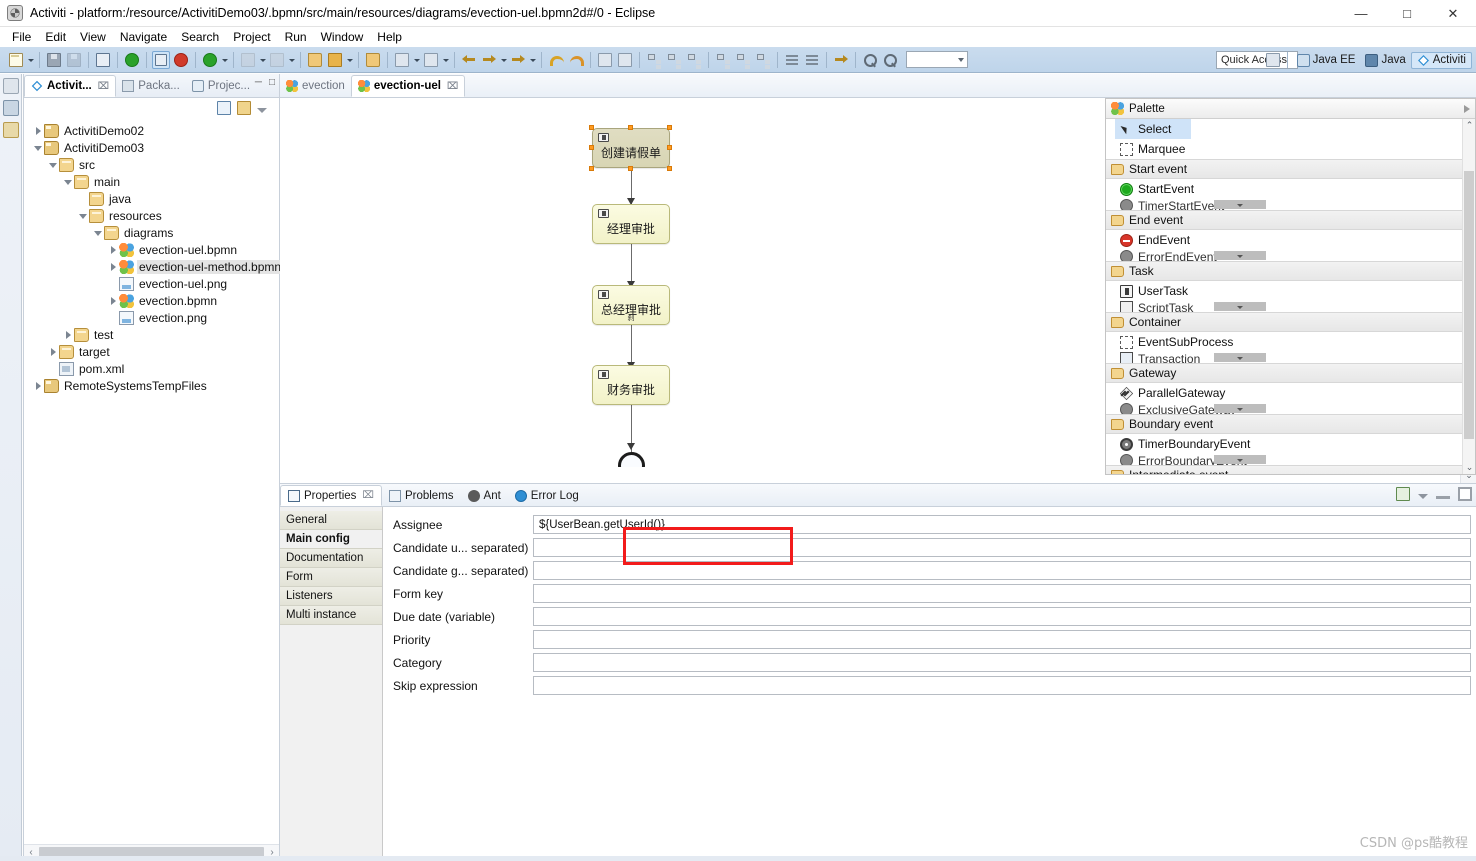 The height and width of the screenshot is (861, 1476). Describe the element at coordinates (210, 60) in the screenshot. I see `run-icon` at that location.